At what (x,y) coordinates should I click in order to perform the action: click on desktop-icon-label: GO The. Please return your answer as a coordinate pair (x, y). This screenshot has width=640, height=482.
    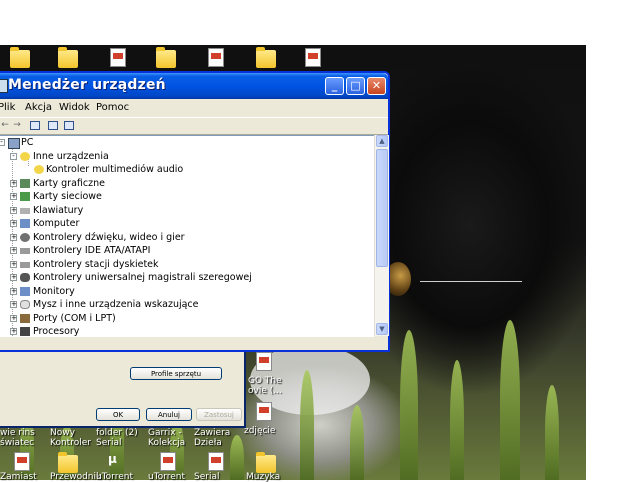
    Looking at the image, I should click on (265, 381).